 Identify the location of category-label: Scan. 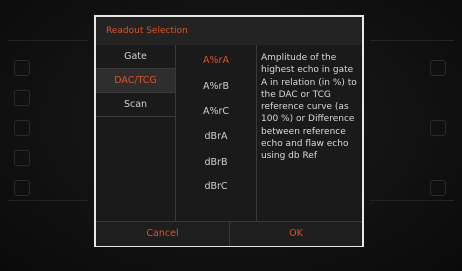
(135, 104).